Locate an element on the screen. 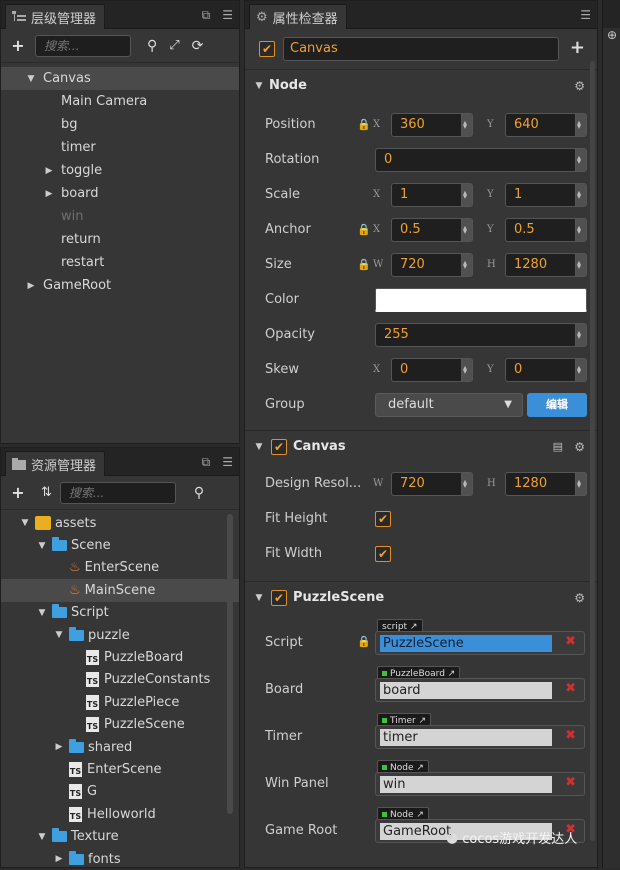 The width and height of the screenshot is (620, 870). hierarchy-tab: 层级管理器 is located at coordinates (55, 16).